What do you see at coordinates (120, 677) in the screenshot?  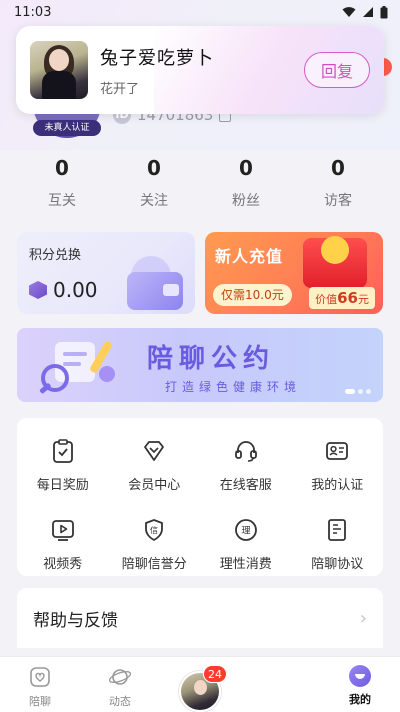 I see `planet-icon` at bounding box center [120, 677].